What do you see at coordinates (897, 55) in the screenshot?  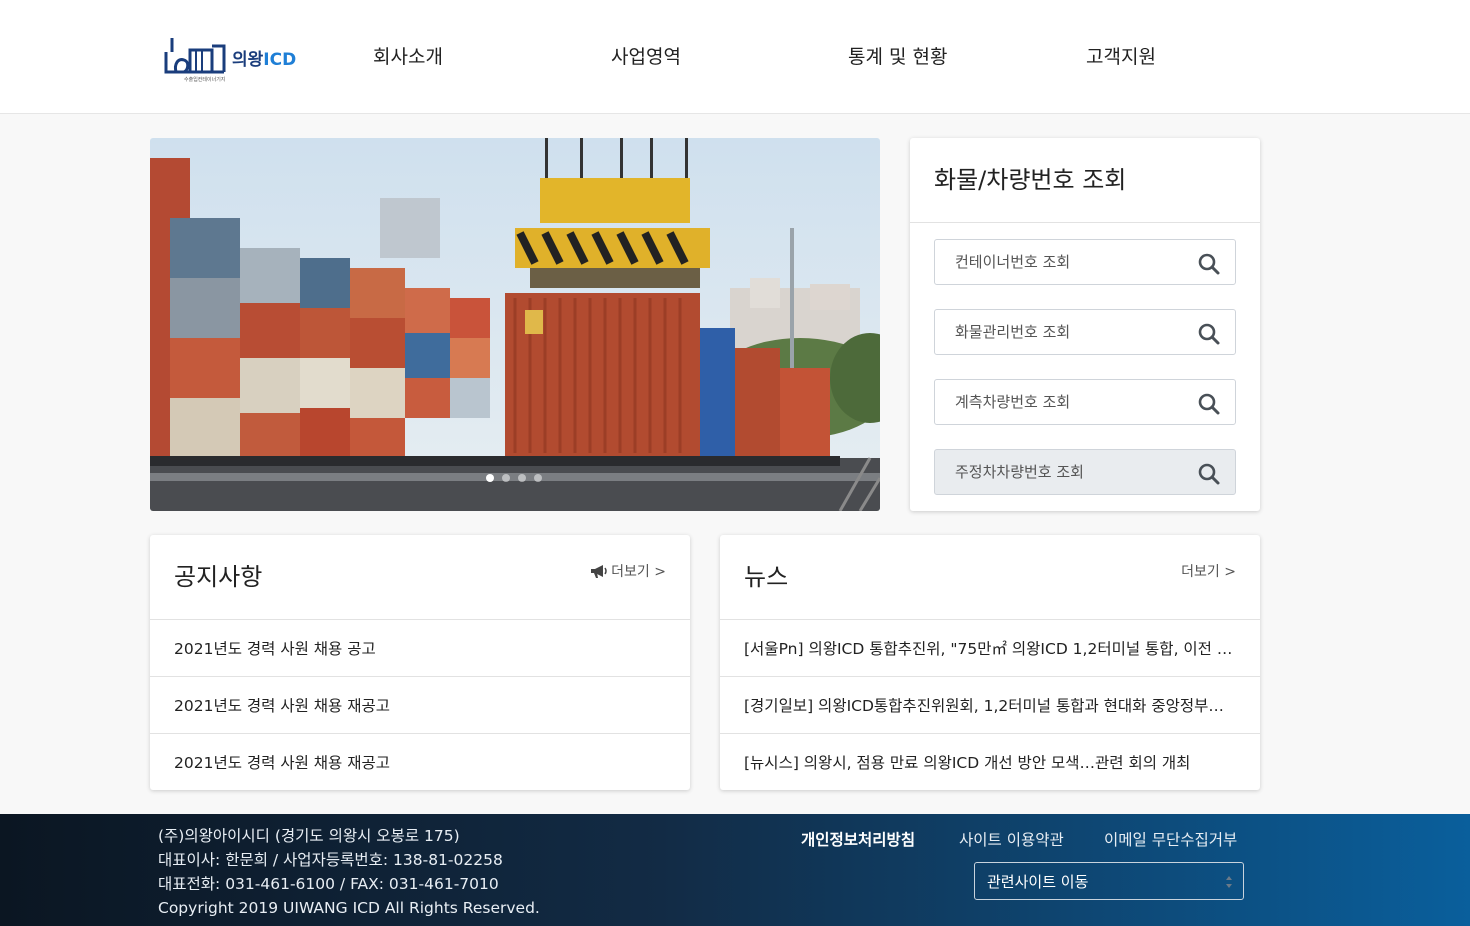 I see `nav-statistics: 통계 및 현황` at bounding box center [897, 55].